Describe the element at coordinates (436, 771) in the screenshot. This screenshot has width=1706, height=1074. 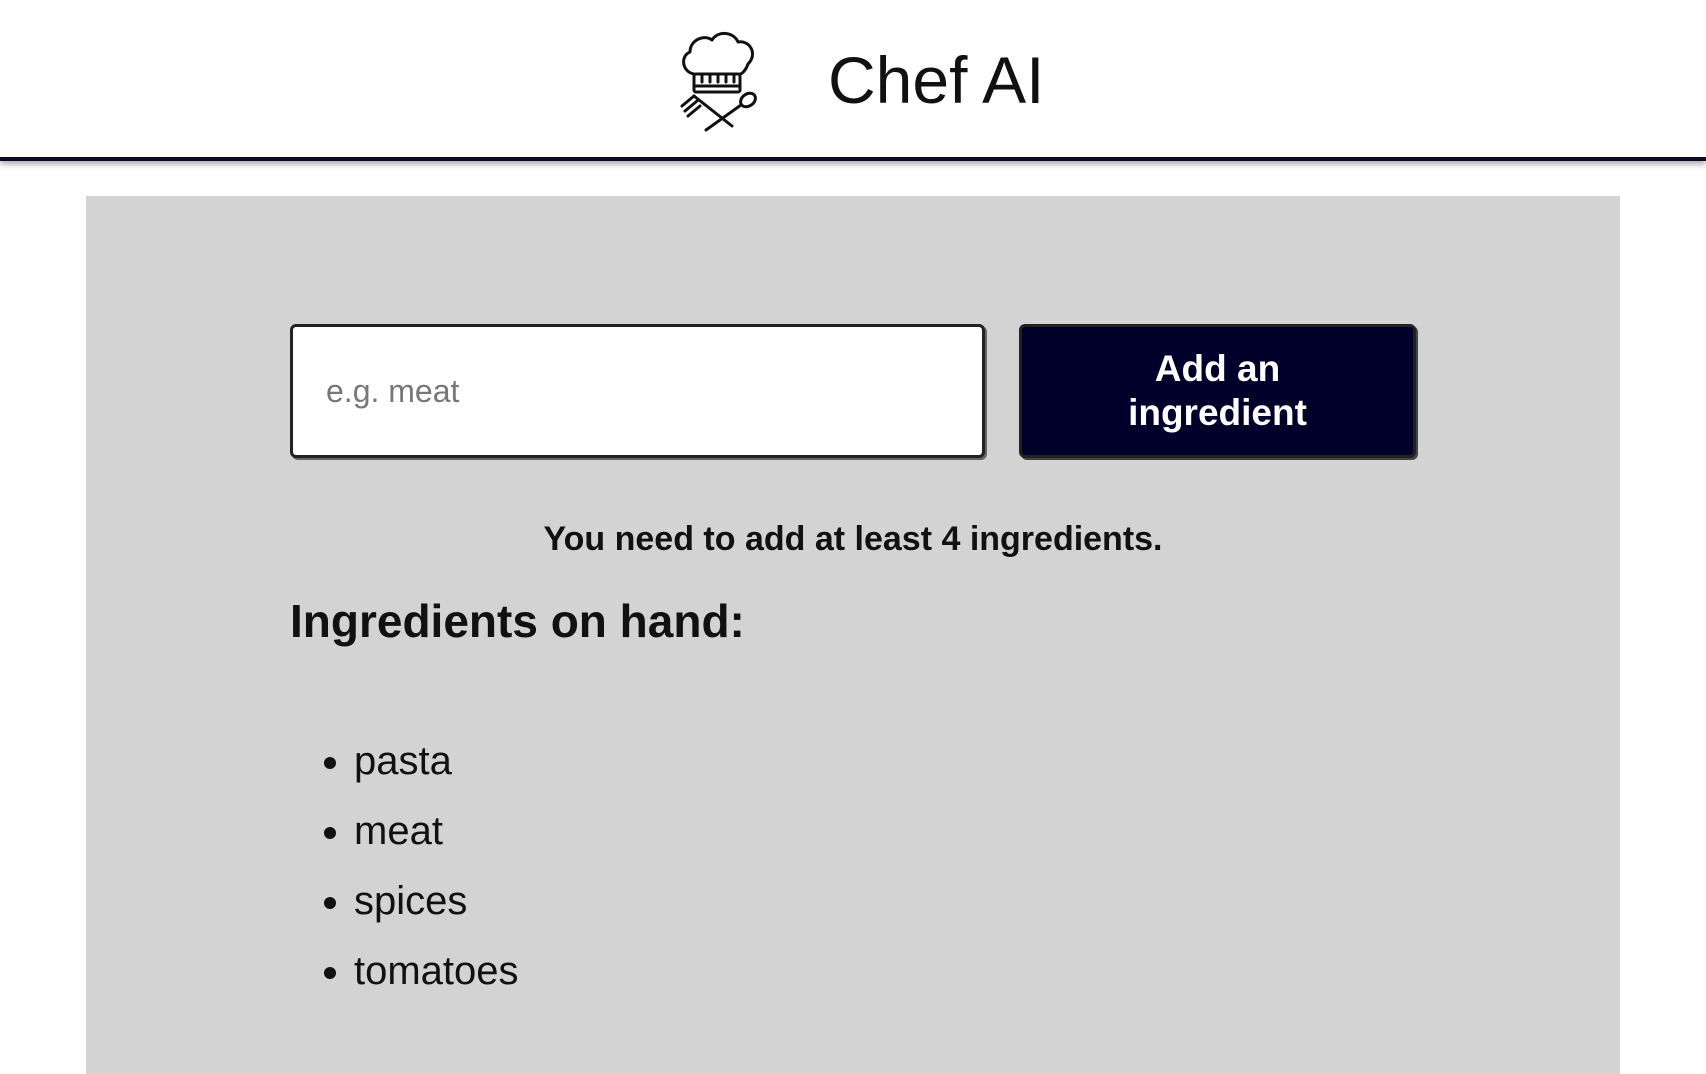
I see `ingredient-item: pasta` at that location.